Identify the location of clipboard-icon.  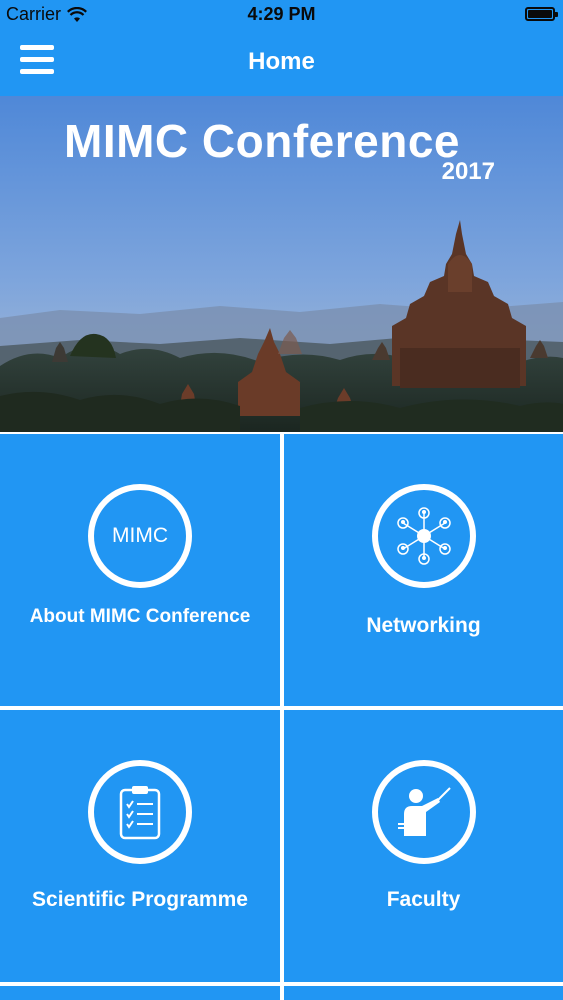
(140, 813).